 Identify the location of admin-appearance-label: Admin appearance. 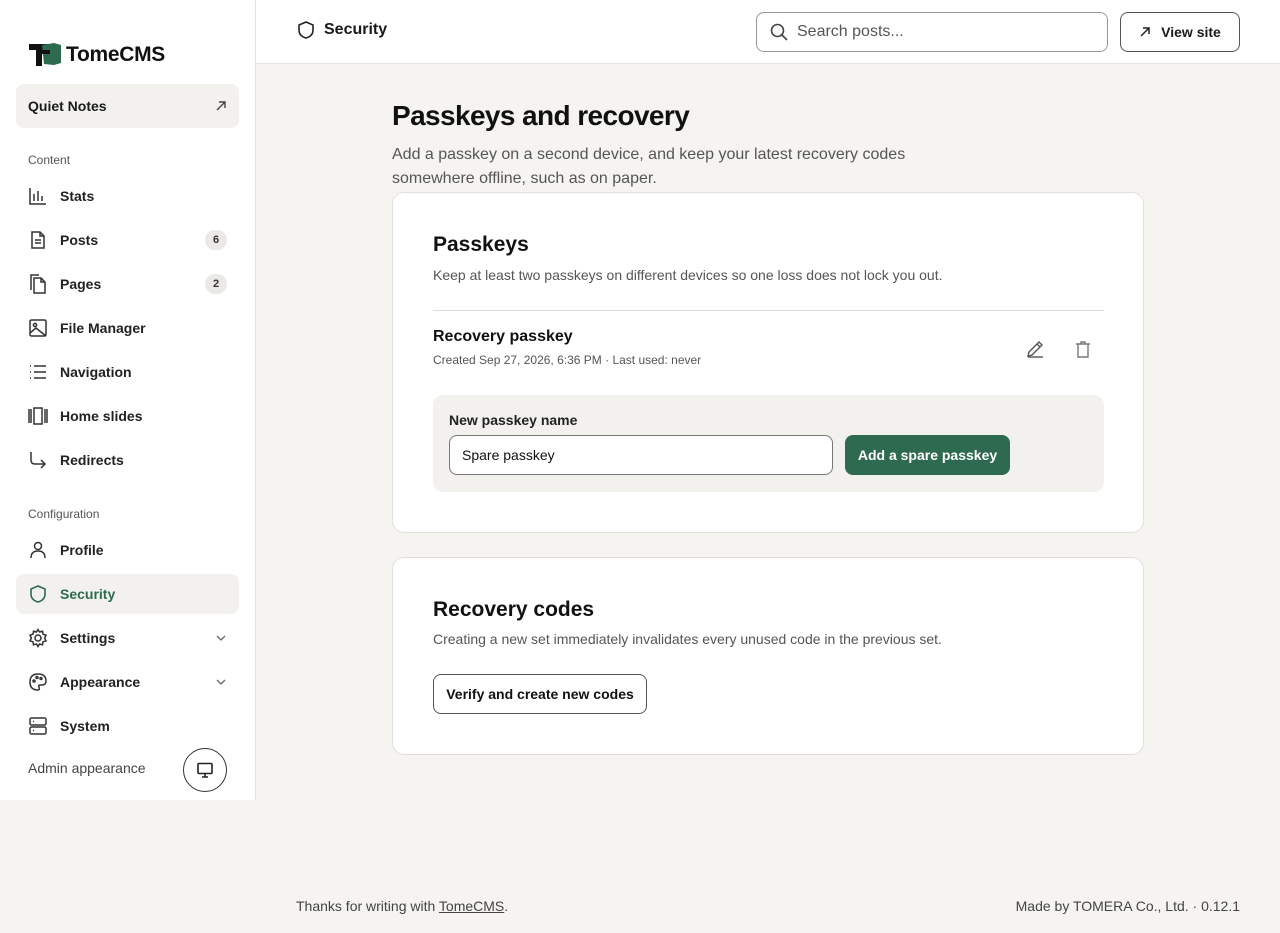
(87, 768).